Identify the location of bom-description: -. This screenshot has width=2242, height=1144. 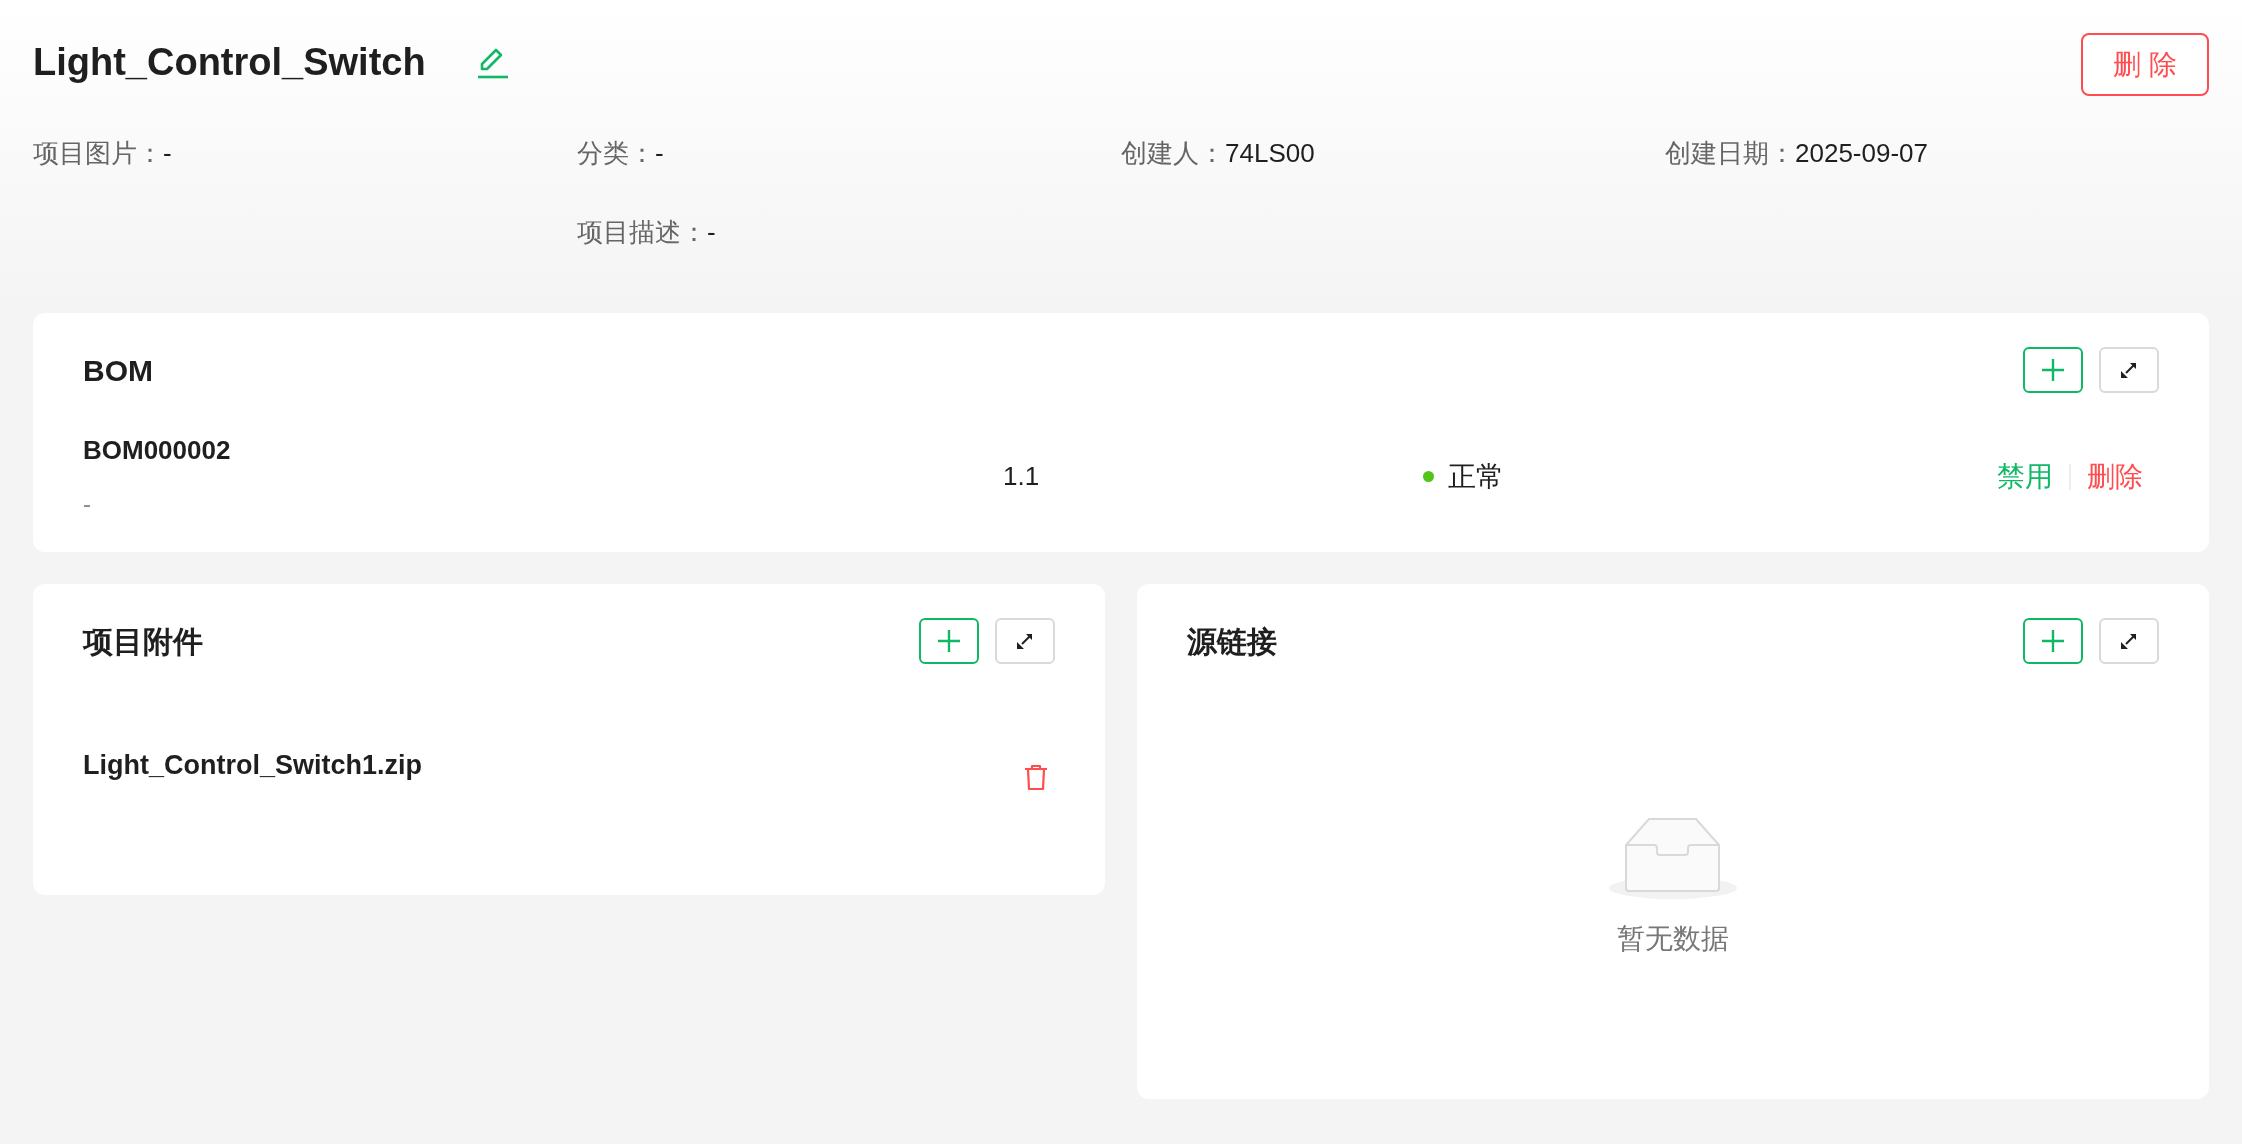
(87, 504).